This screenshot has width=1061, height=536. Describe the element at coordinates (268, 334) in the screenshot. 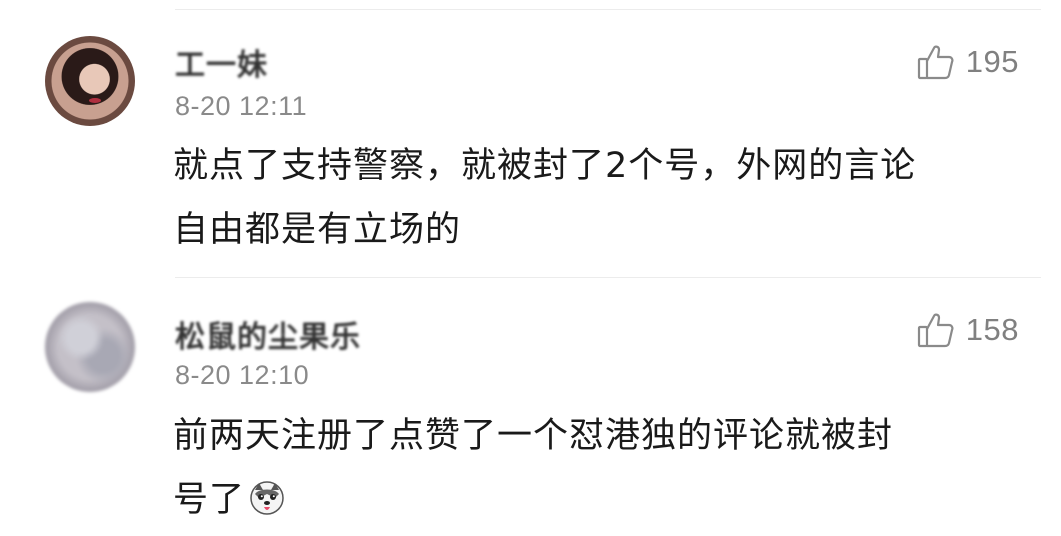

I see `username: 松鼠的尘果乐` at that location.